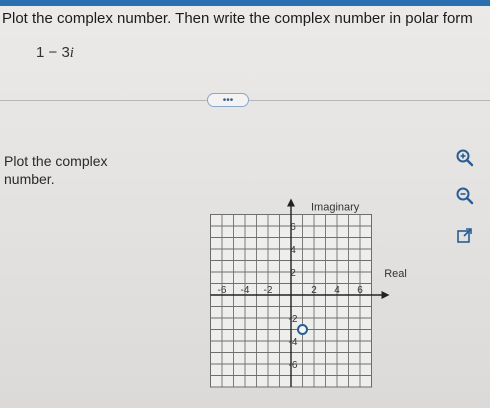 The width and height of the screenshot is (490, 408). What do you see at coordinates (245, 3) in the screenshot?
I see `top-accent-strip` at bounding box center [245, 3].